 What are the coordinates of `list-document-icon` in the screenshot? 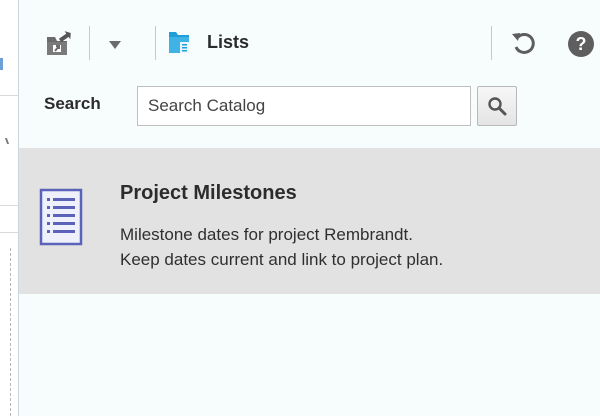 It's located at (61, 217).